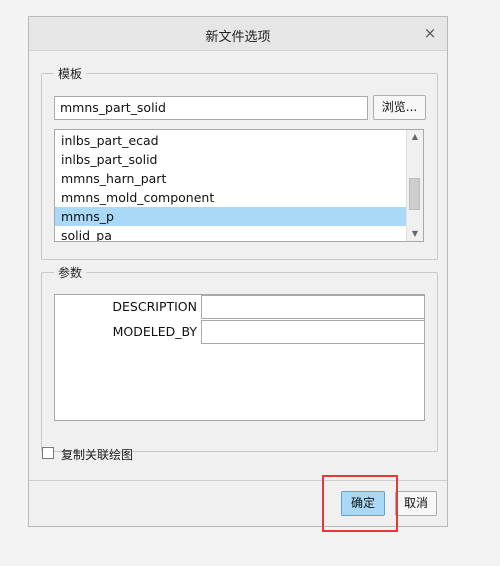  Describe the element at coordinates (313, 307) in the screenshot. I see `description-field` at that location.